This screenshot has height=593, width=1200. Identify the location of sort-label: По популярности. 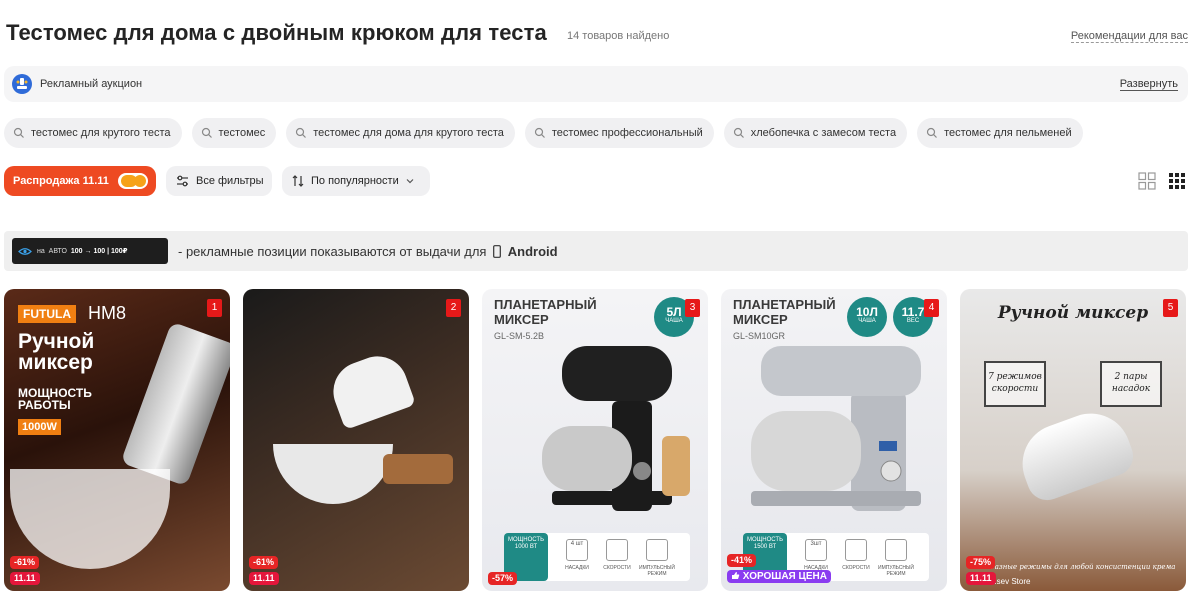
(355, 181).